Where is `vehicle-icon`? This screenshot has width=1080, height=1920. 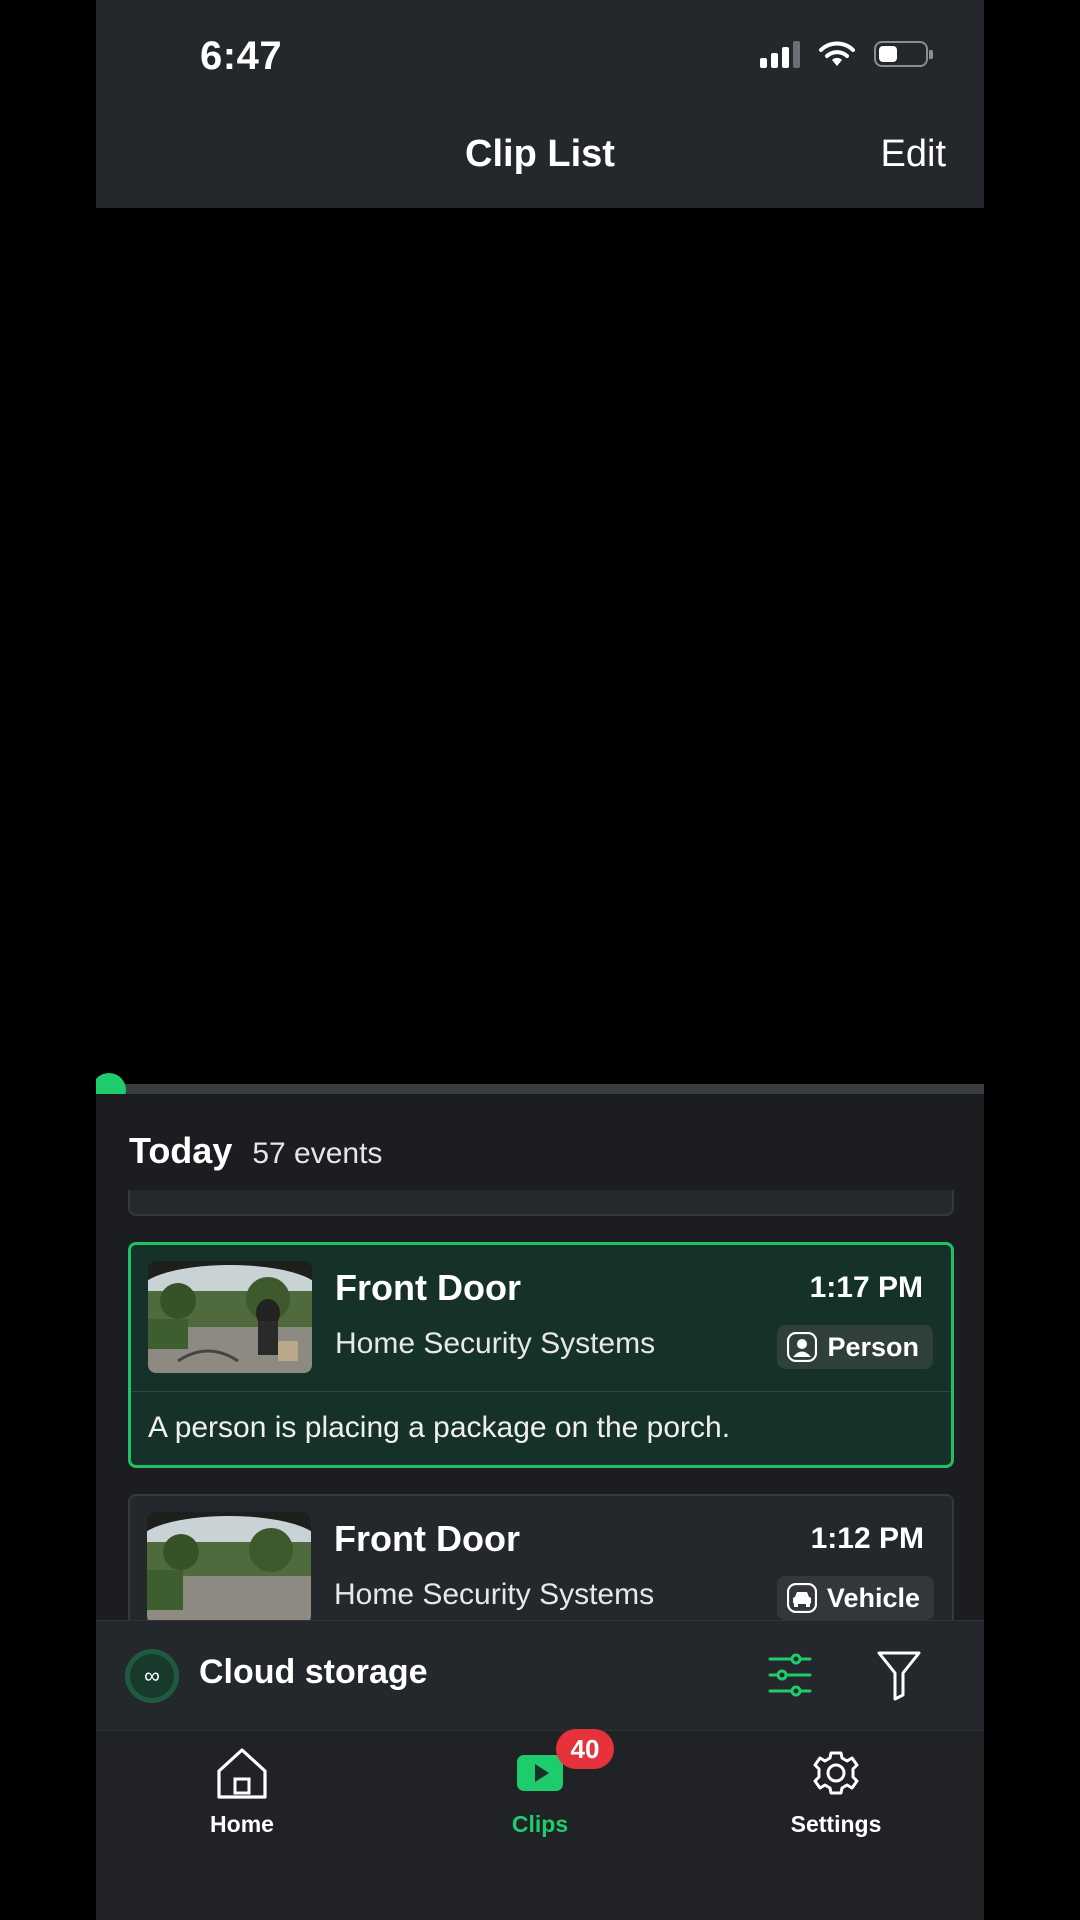 vehicle-icon is located at coordinates (801, 1598).